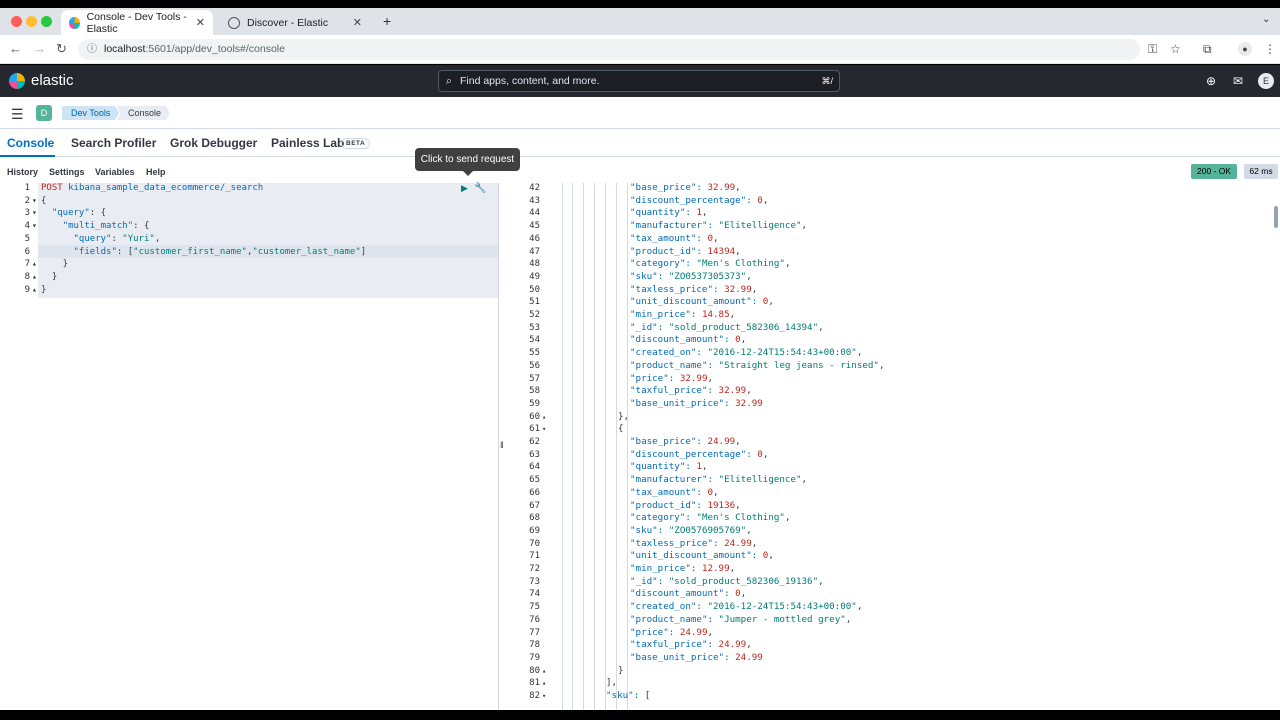 This screenshot has width=1280, height=720. I want to click on tab-console: Console, so click(30, 143).